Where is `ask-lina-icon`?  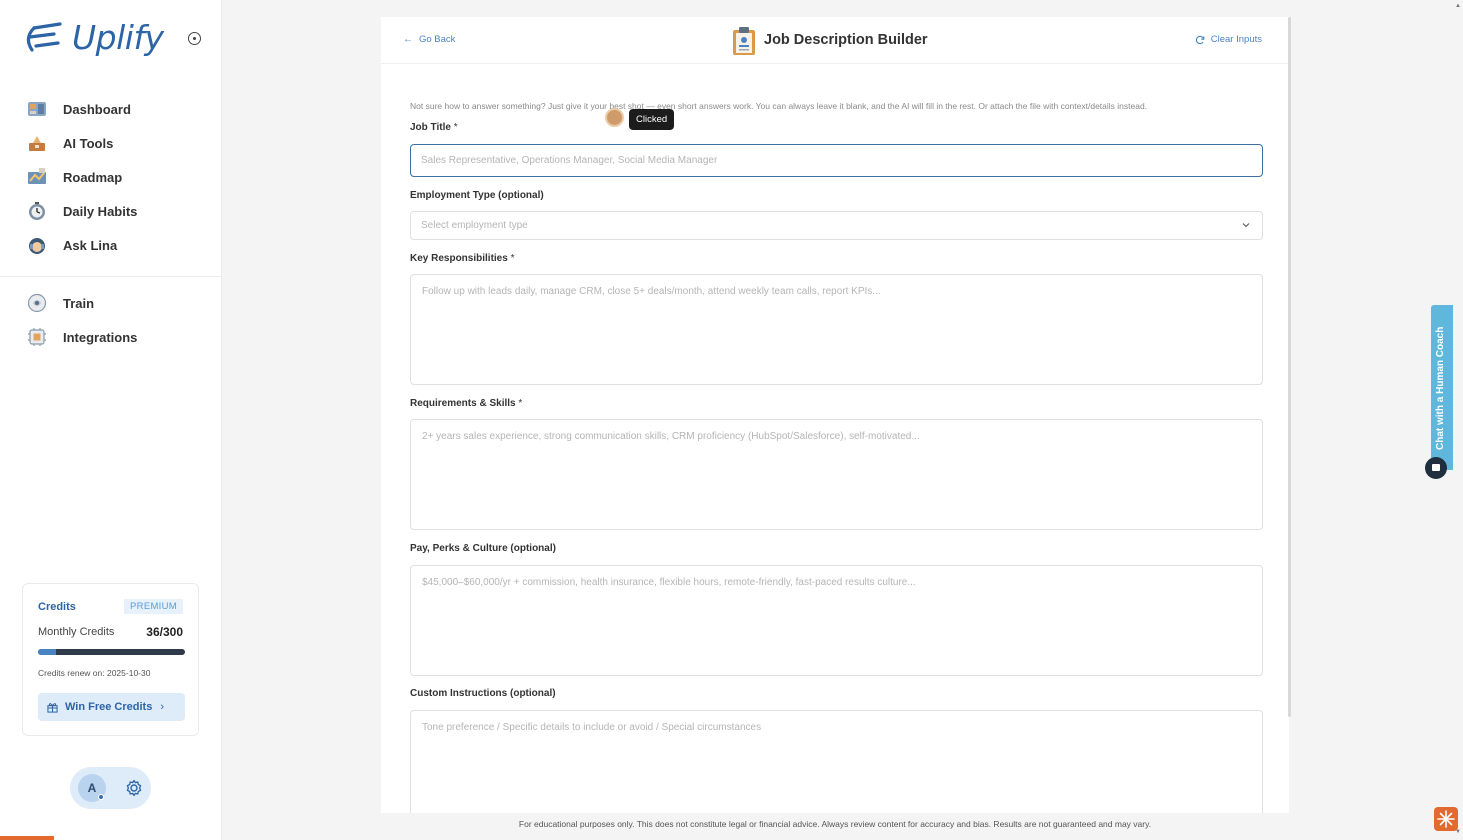 ask-lina-icon is located at coordinates (37, 246).